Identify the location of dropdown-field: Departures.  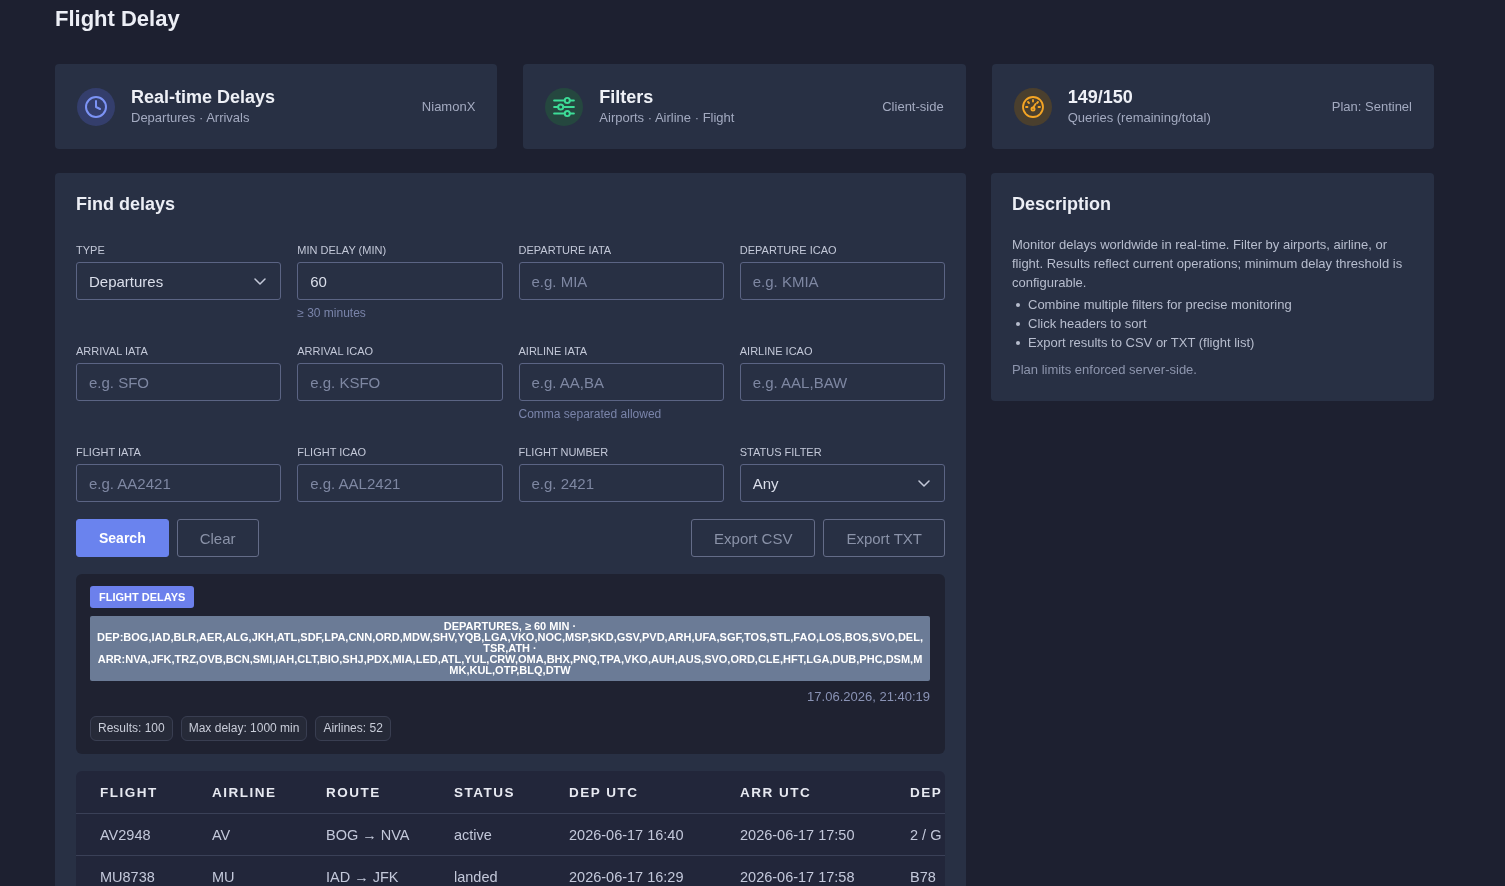
(179, 281).